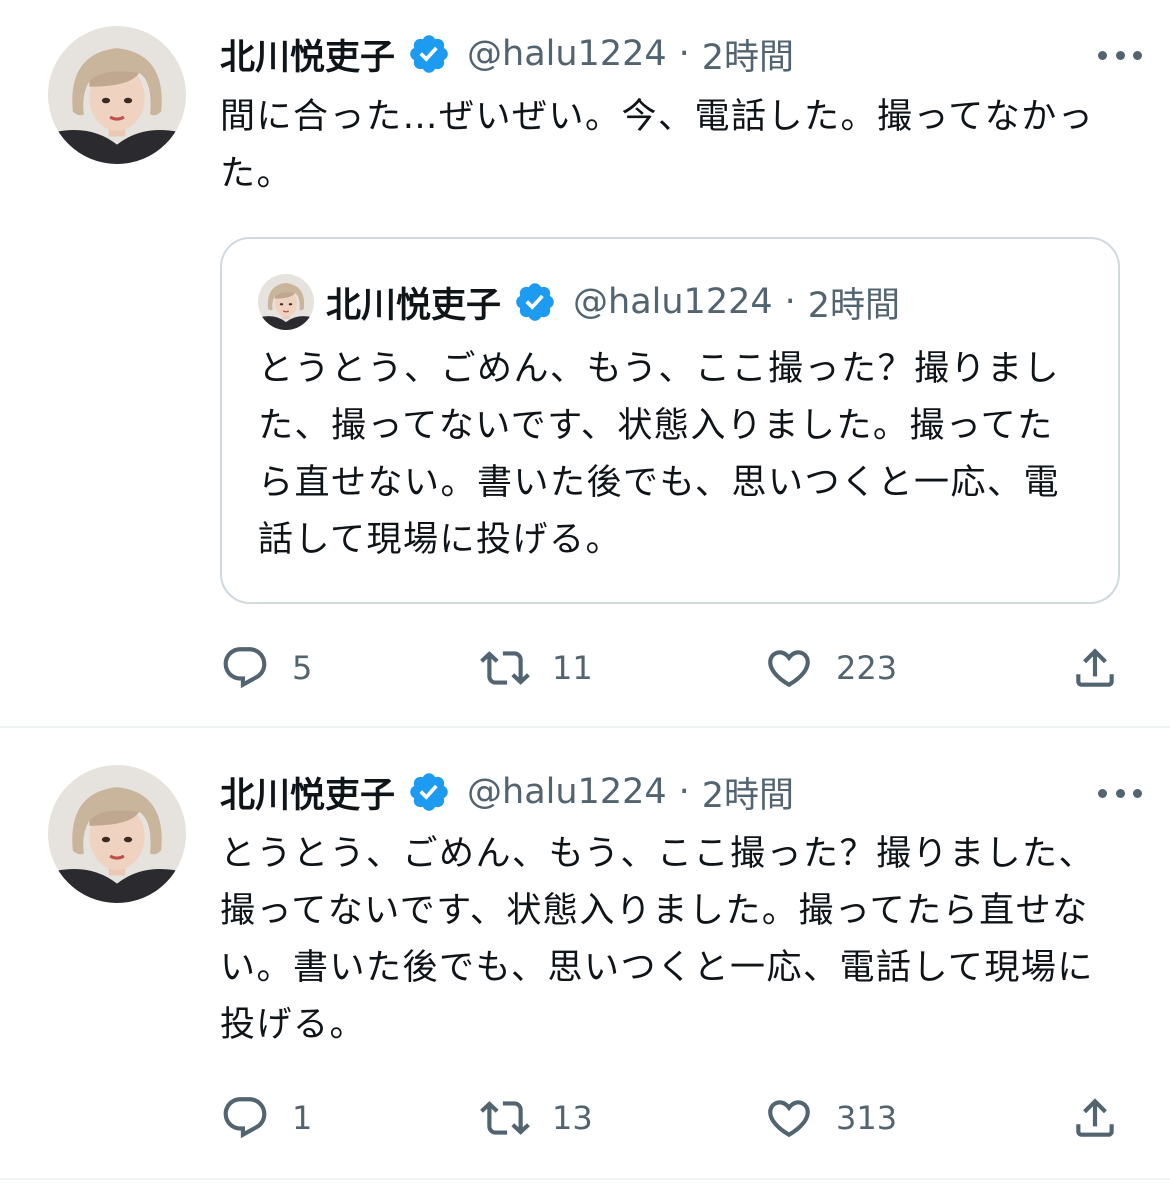 The image size is (1170, 1191). What do you see at coordinates (302, 1118) in the screenshot?
I see `reply-count: 1` at bounding box center [302, 1118].